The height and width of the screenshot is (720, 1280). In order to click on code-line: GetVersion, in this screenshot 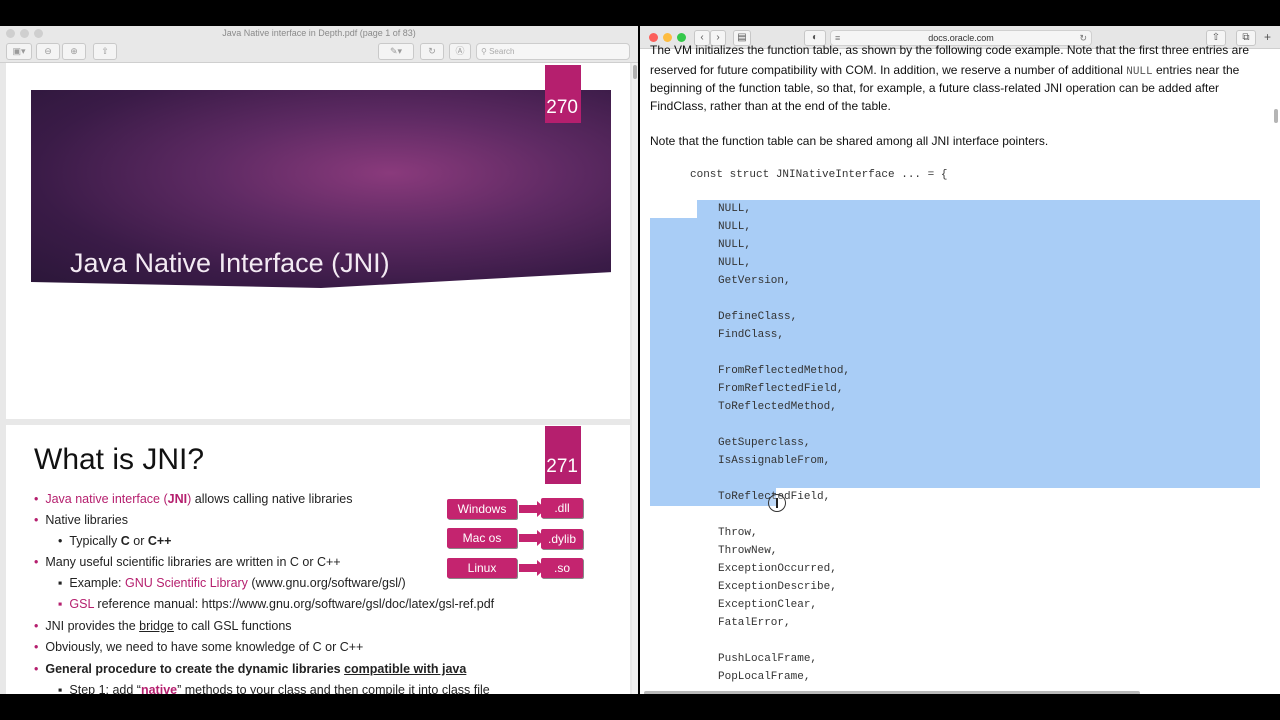, I will do `click(754, 281)`.